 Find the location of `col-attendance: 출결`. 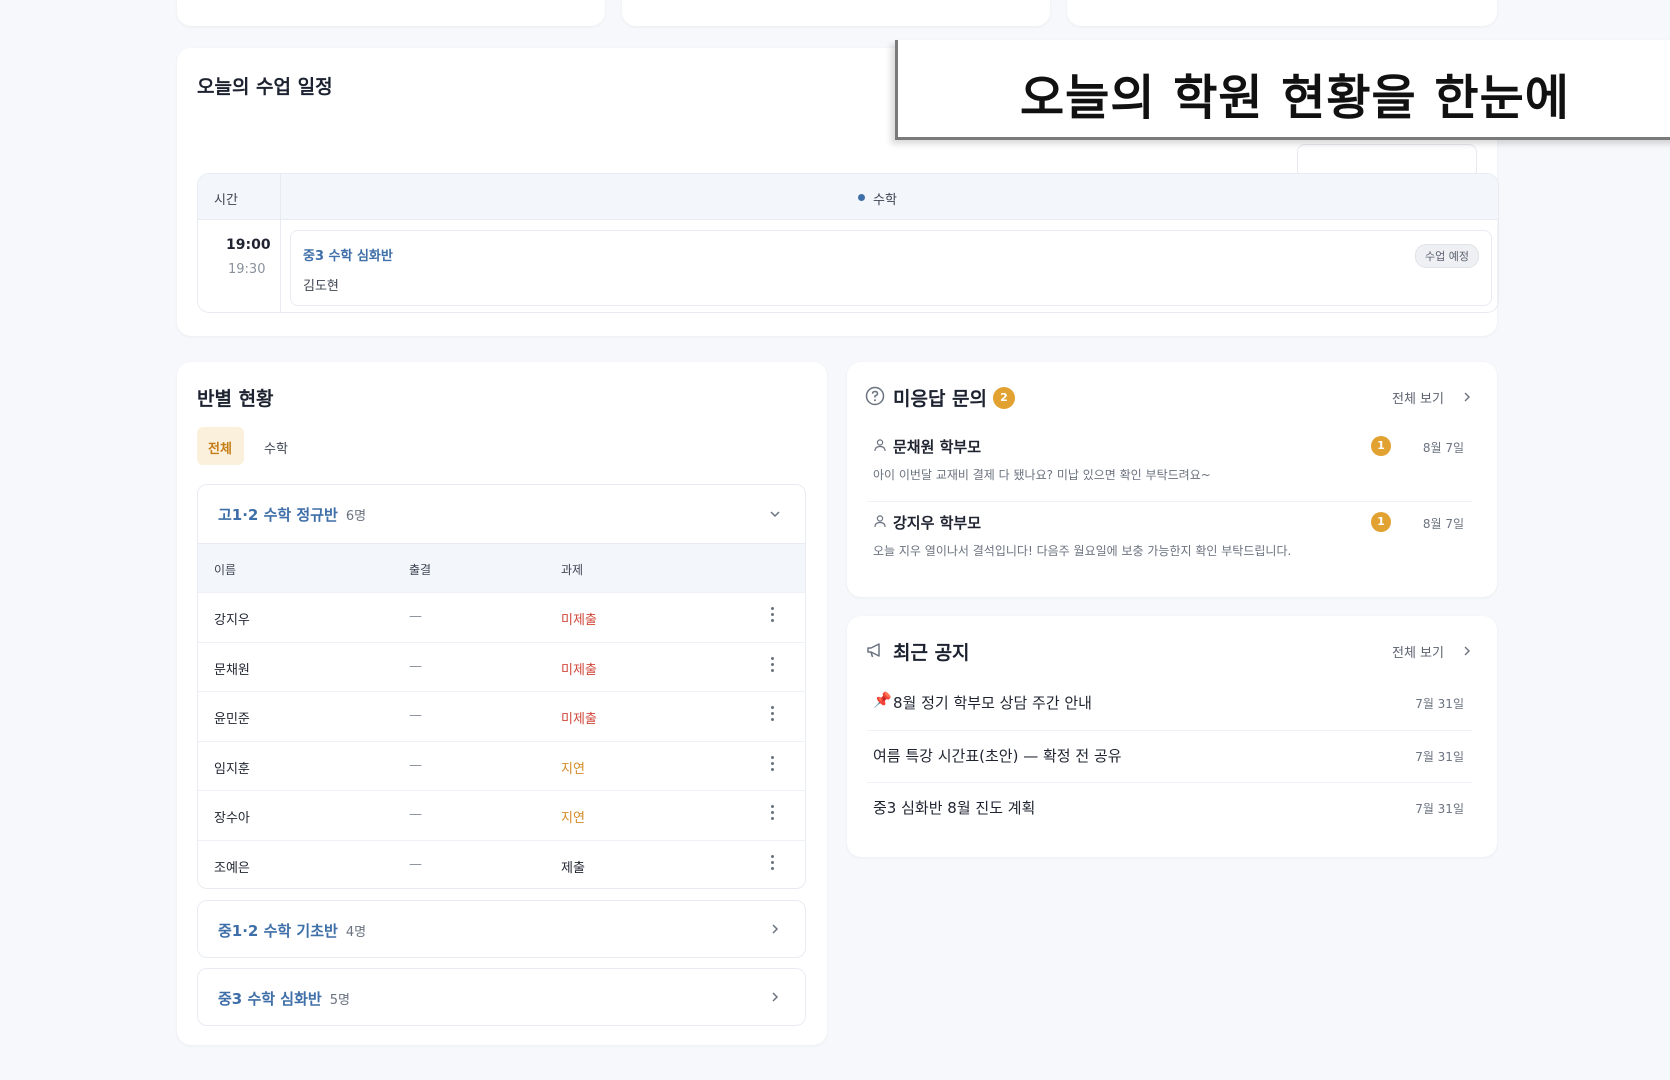

col-attendance: 출결 is located at coordinates (420, 570).